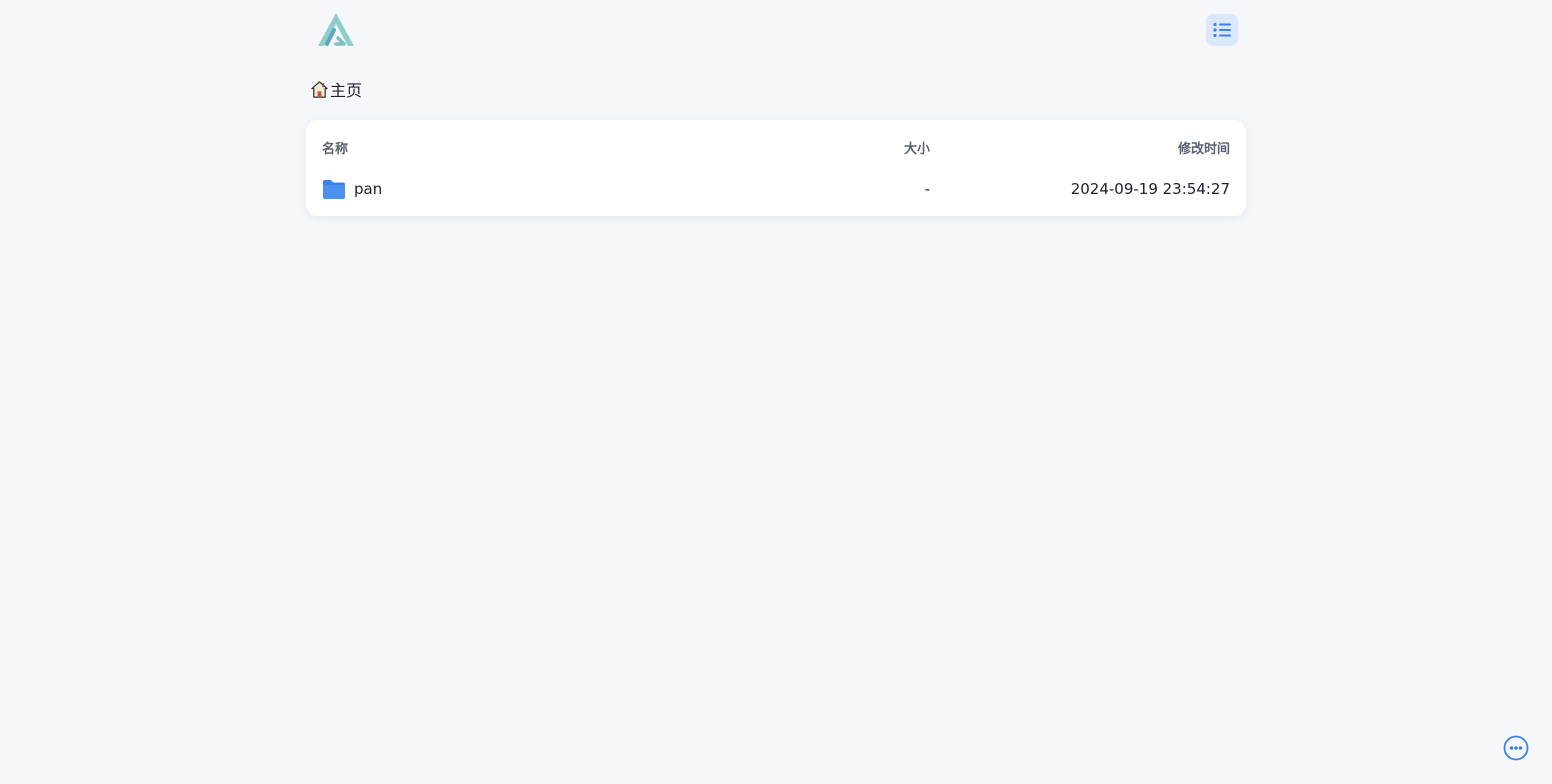 The image size is (1552, 784). Describe the element at coordinates (335, 147) in the screenshot. I see `column-header-name: 名称` at that location.